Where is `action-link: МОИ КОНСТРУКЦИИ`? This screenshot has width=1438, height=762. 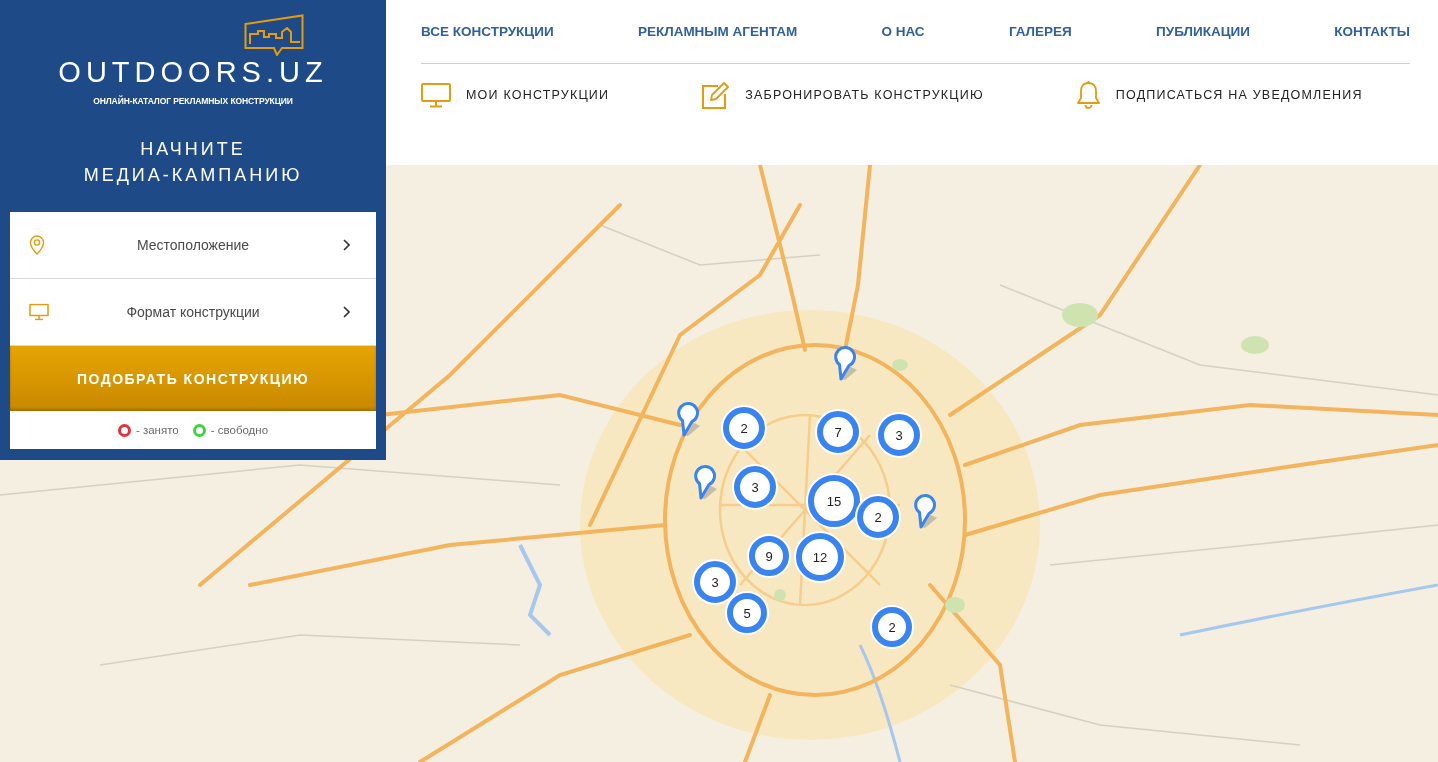 action-link: МОИ КОНСТРУКЦИИ is located at coordinates (515, 95).